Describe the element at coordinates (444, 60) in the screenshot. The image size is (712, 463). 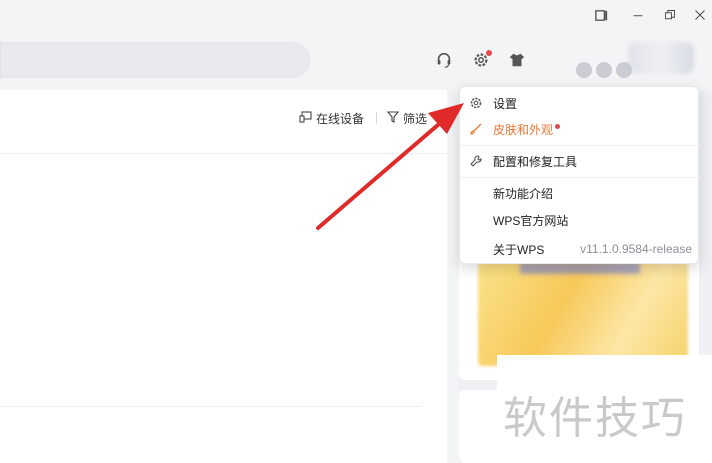
I see `headset-icon` at that location.